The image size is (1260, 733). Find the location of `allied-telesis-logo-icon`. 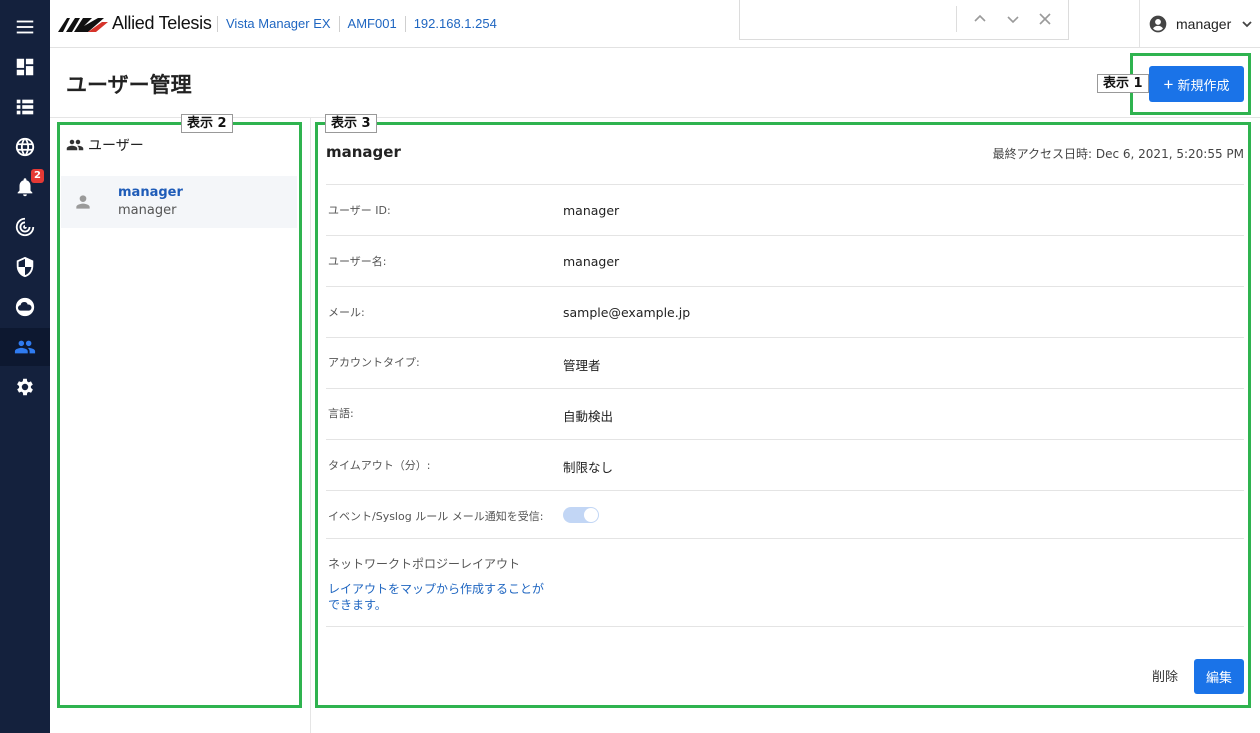

allied-telesis-logo-icon is located at coordinates (83, 24).